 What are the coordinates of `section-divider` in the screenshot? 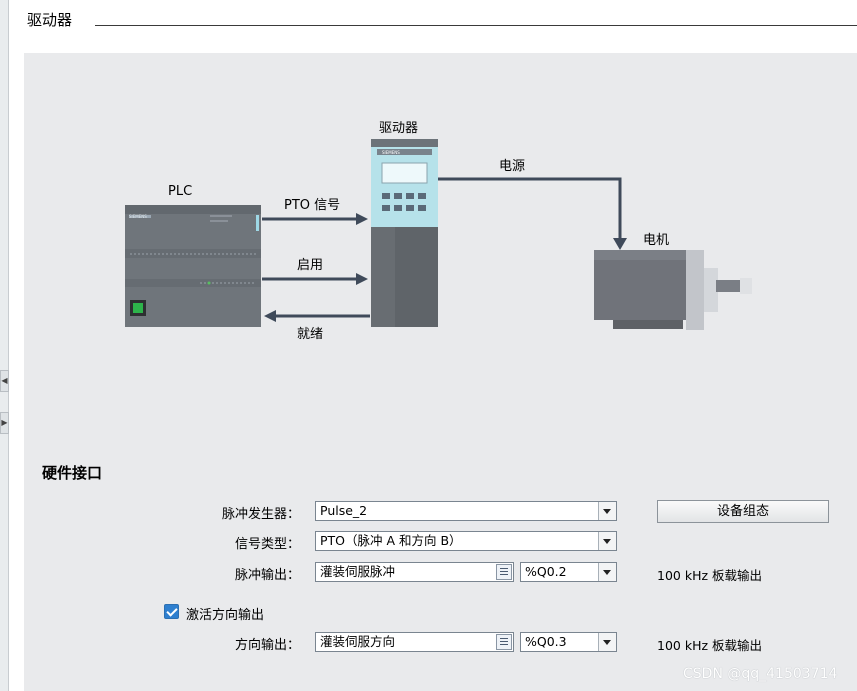 It's located at (476, 25).